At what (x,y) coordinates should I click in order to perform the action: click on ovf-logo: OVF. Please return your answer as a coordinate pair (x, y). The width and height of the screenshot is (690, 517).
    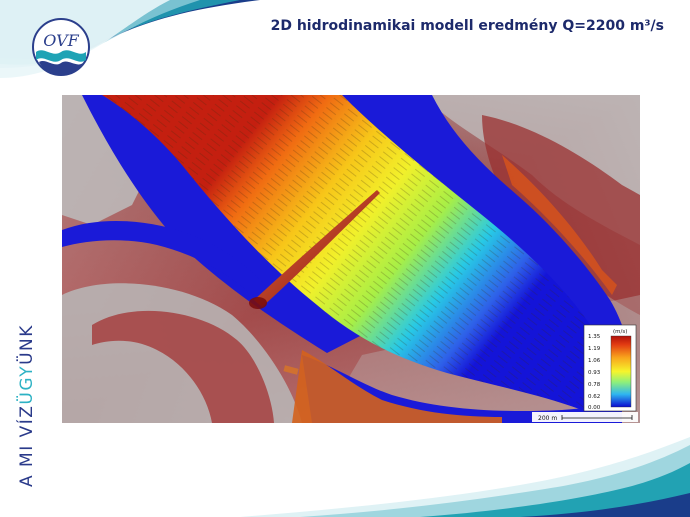
    Looking at the image, I should click on (61, 47).